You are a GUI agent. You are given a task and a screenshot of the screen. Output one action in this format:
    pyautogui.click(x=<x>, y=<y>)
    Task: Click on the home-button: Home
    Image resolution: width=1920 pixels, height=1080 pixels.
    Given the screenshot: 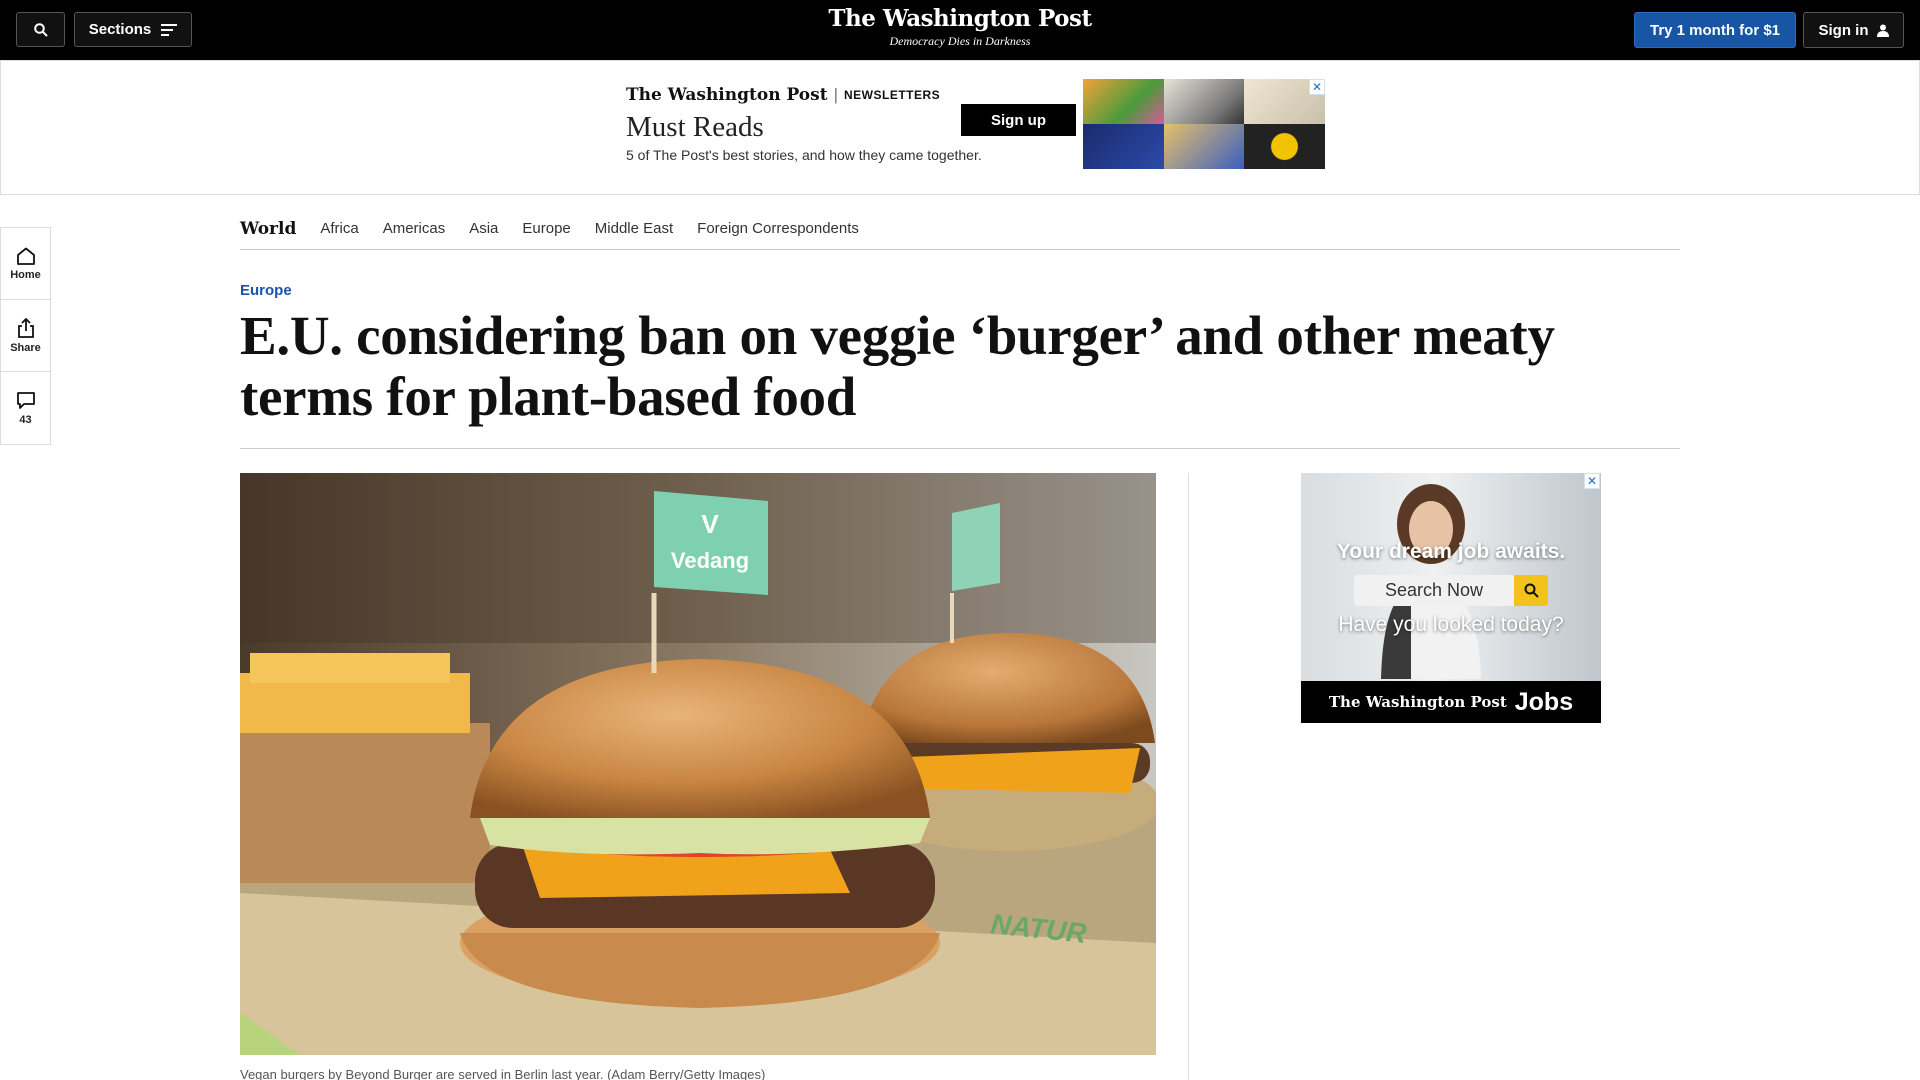 What is the action you would take?
    pyautogui.click(x=25, y=264)
    